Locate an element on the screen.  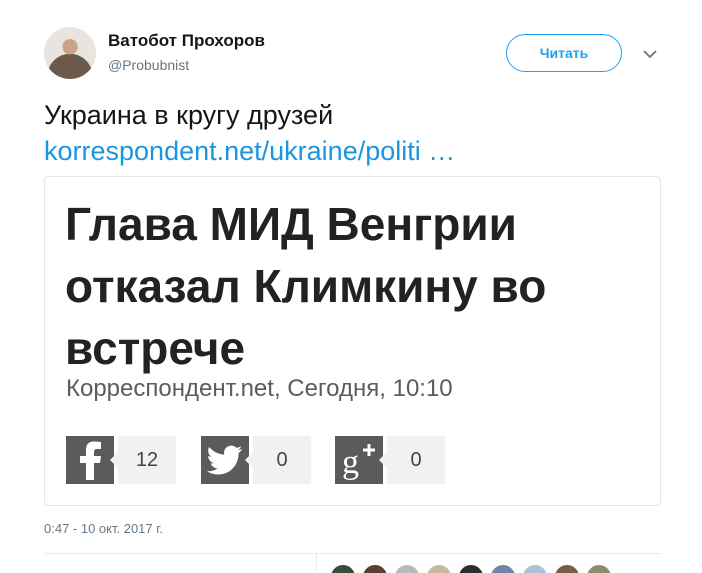
tweet-text: Украина в кругу друзей is located at coordinates (189, 115).